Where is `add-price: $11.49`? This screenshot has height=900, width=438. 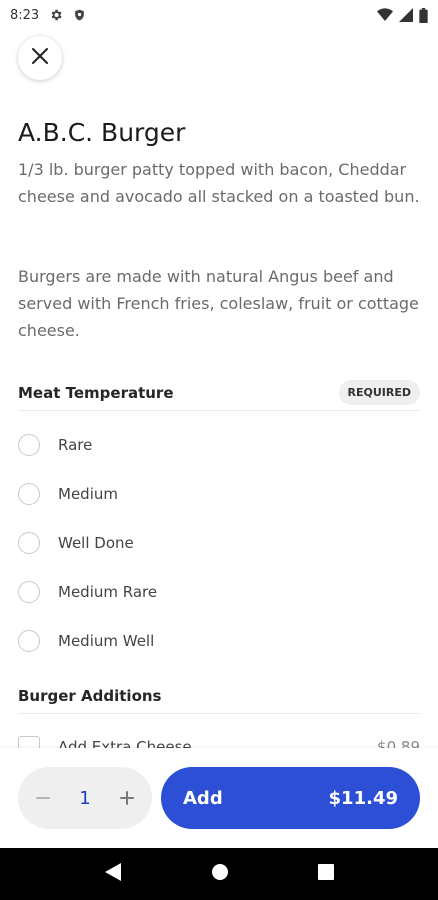
add-price: $11.49 is located at coordinates (363, 798).